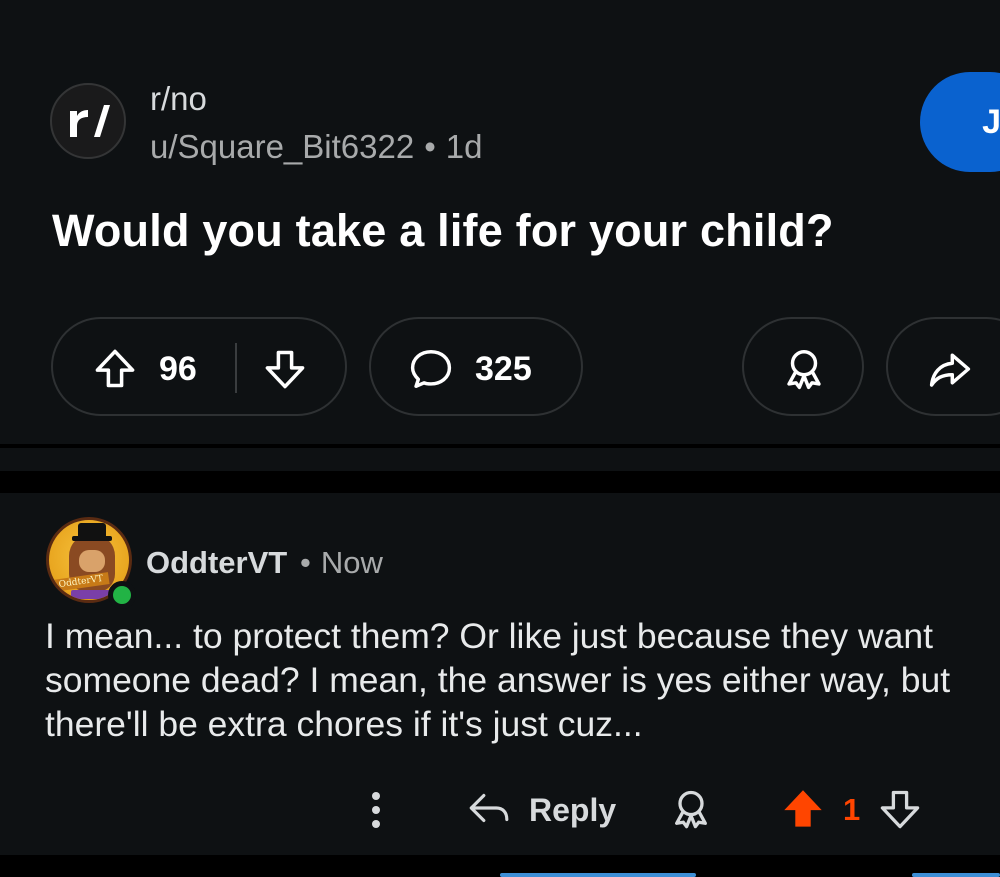 Image resolution: width=1000 pixels, height=877 pixels. Describe the element at coordinates (282, 146) in the screenshot. I see `post-author: u/Square_Bit6322` at that location.